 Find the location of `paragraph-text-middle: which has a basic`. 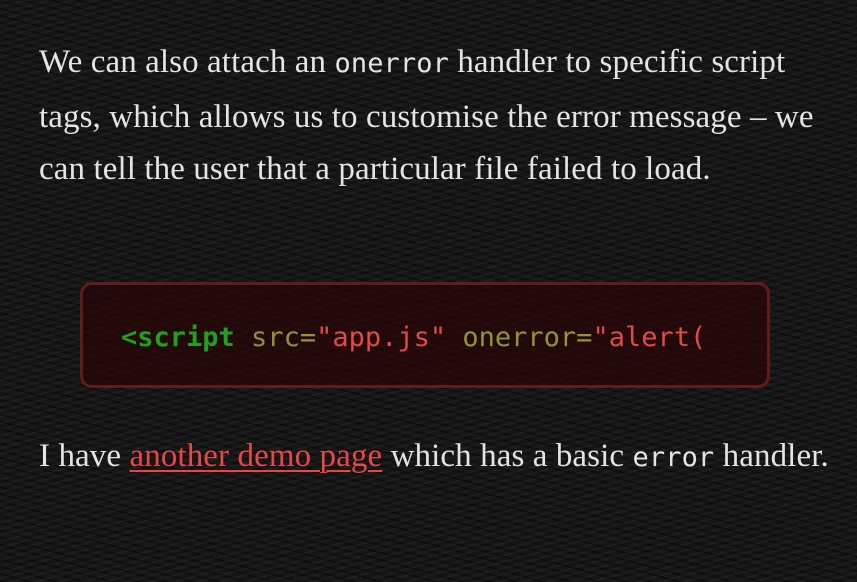

paragraph-text-middle: which has a basic is located at coordinates (507, 456).